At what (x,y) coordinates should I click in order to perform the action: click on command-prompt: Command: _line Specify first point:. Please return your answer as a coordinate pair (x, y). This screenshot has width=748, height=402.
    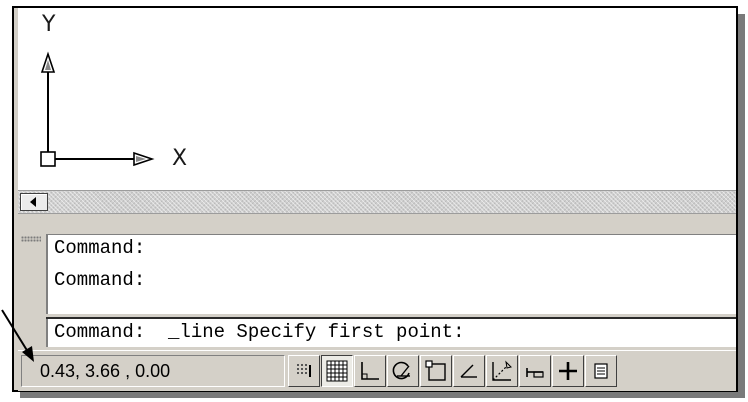
    Looking at the image, I should click on (259, 332).